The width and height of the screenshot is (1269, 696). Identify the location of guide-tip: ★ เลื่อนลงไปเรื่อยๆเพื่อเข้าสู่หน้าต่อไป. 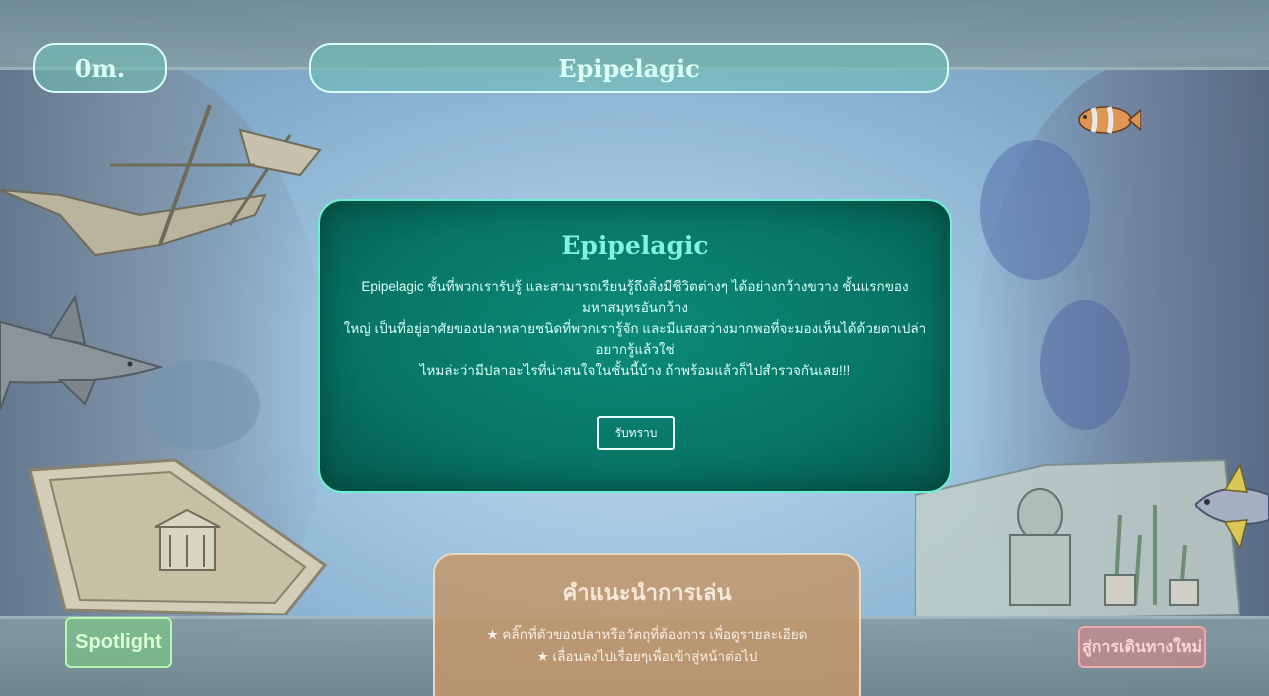
(647, 656).